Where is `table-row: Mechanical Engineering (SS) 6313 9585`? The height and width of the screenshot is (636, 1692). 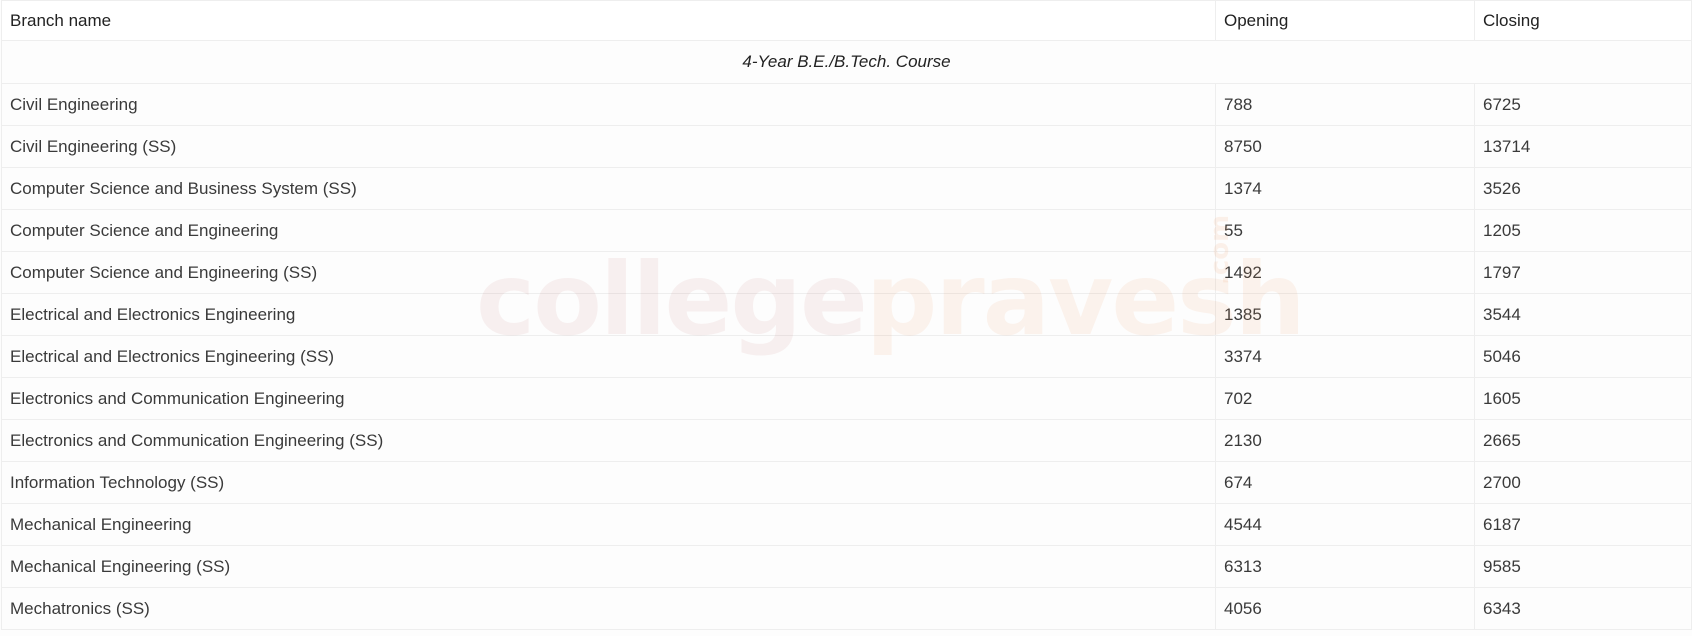 table-row: Mechanical Engineering (SS) 6313 9585 is located at coordinates (846, 566).